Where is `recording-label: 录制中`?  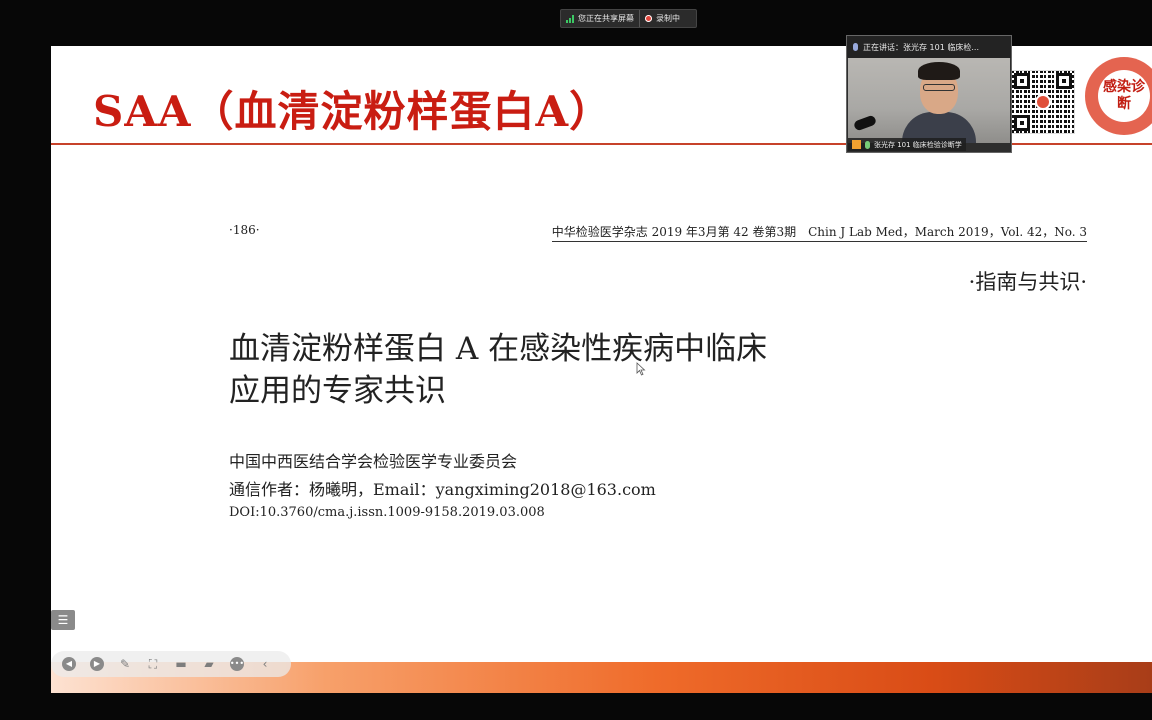
recording-label: 录制中 is located at coordinates (668, 18).